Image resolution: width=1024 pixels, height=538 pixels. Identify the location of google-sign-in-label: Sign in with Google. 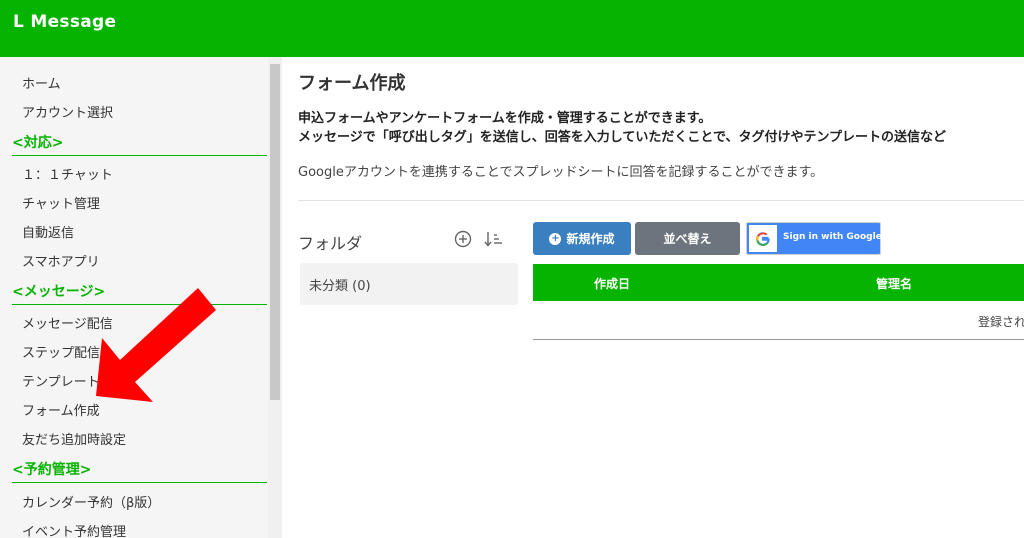
(832, 237).